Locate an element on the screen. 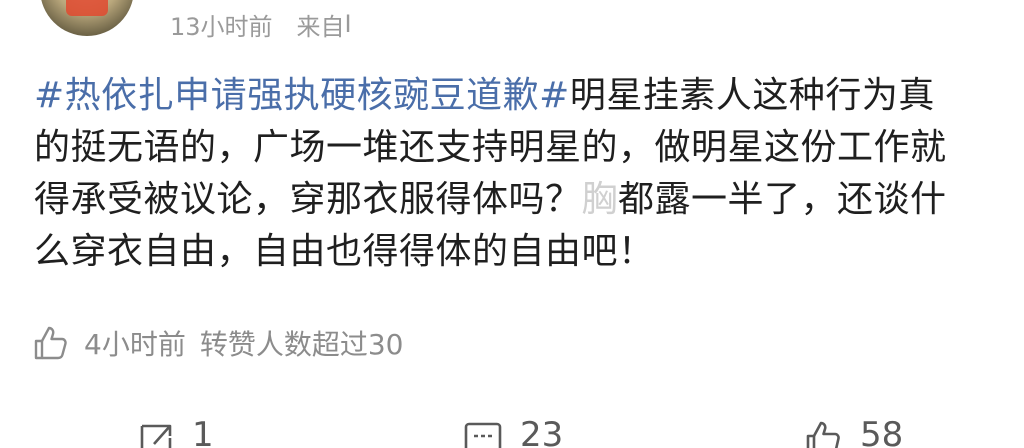 This screenshot has height=448, width=1024. comment-icon is located at coordinates (483, 435).